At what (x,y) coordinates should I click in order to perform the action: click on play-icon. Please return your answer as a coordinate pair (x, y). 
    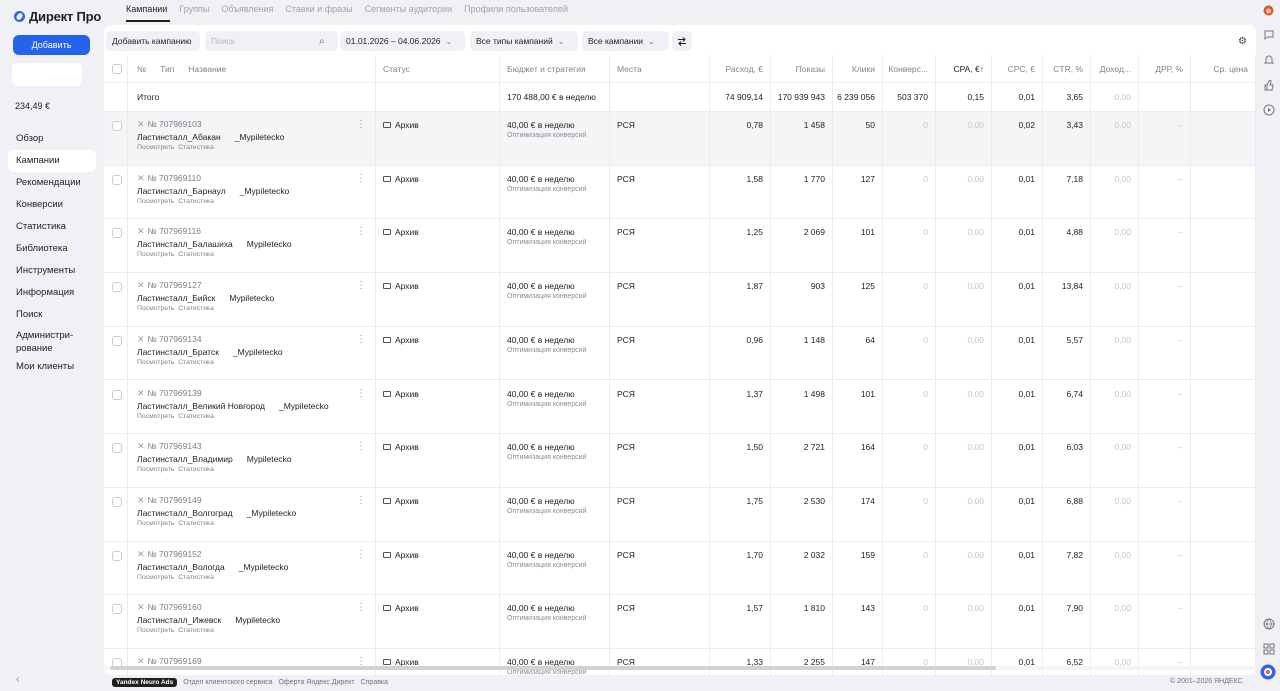
    Looking at the image, I should click on (1268, 109).